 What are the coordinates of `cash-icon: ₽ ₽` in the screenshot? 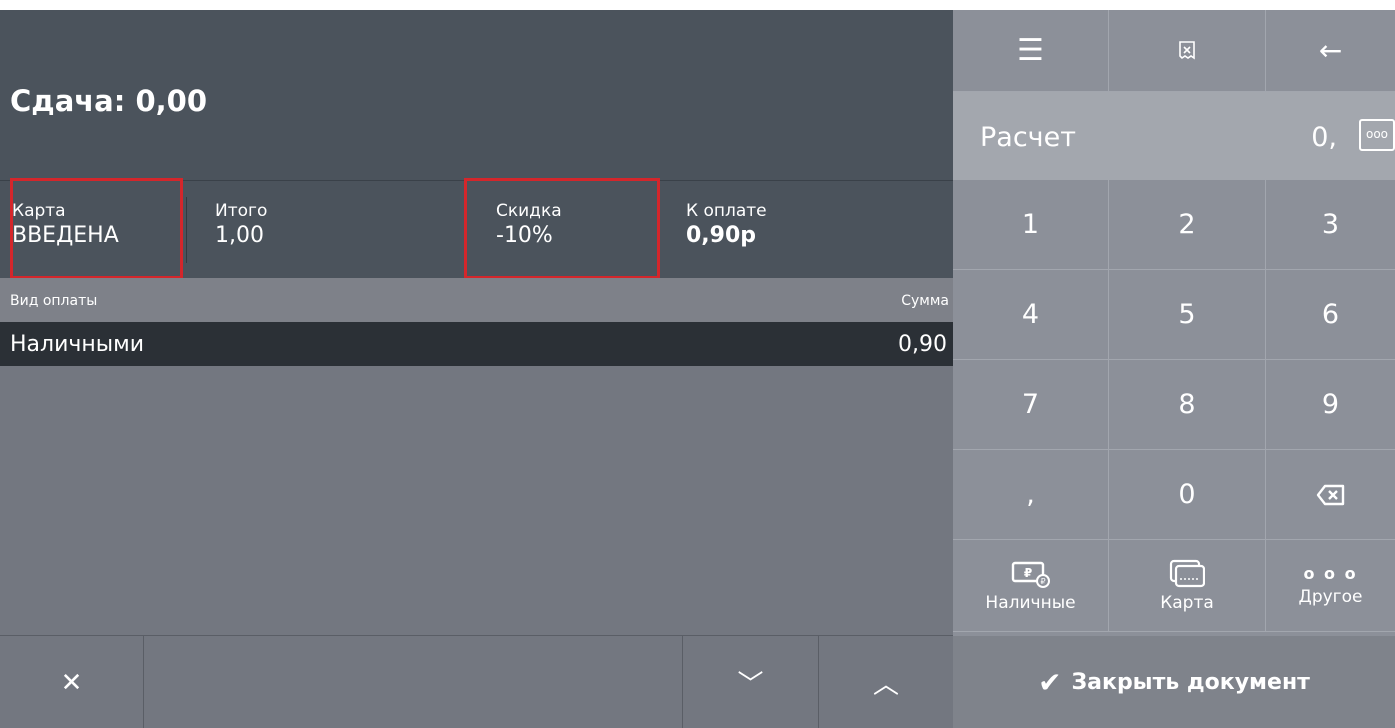 It's located at (1030, 574).